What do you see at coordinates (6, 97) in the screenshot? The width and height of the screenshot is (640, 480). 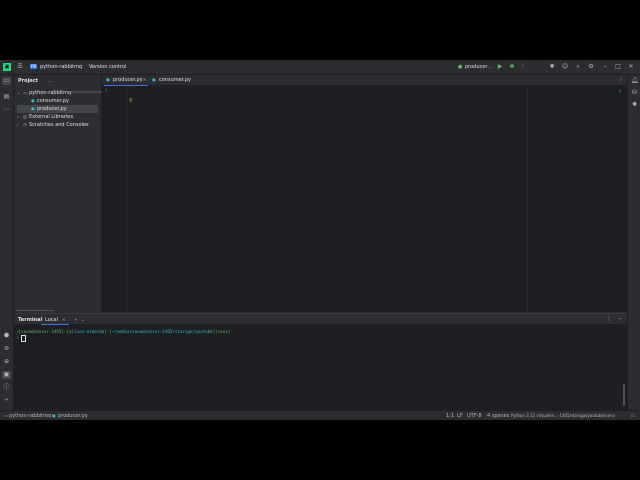 I see `structure-tool-icon: ▤` at bounding box center [6, 97].